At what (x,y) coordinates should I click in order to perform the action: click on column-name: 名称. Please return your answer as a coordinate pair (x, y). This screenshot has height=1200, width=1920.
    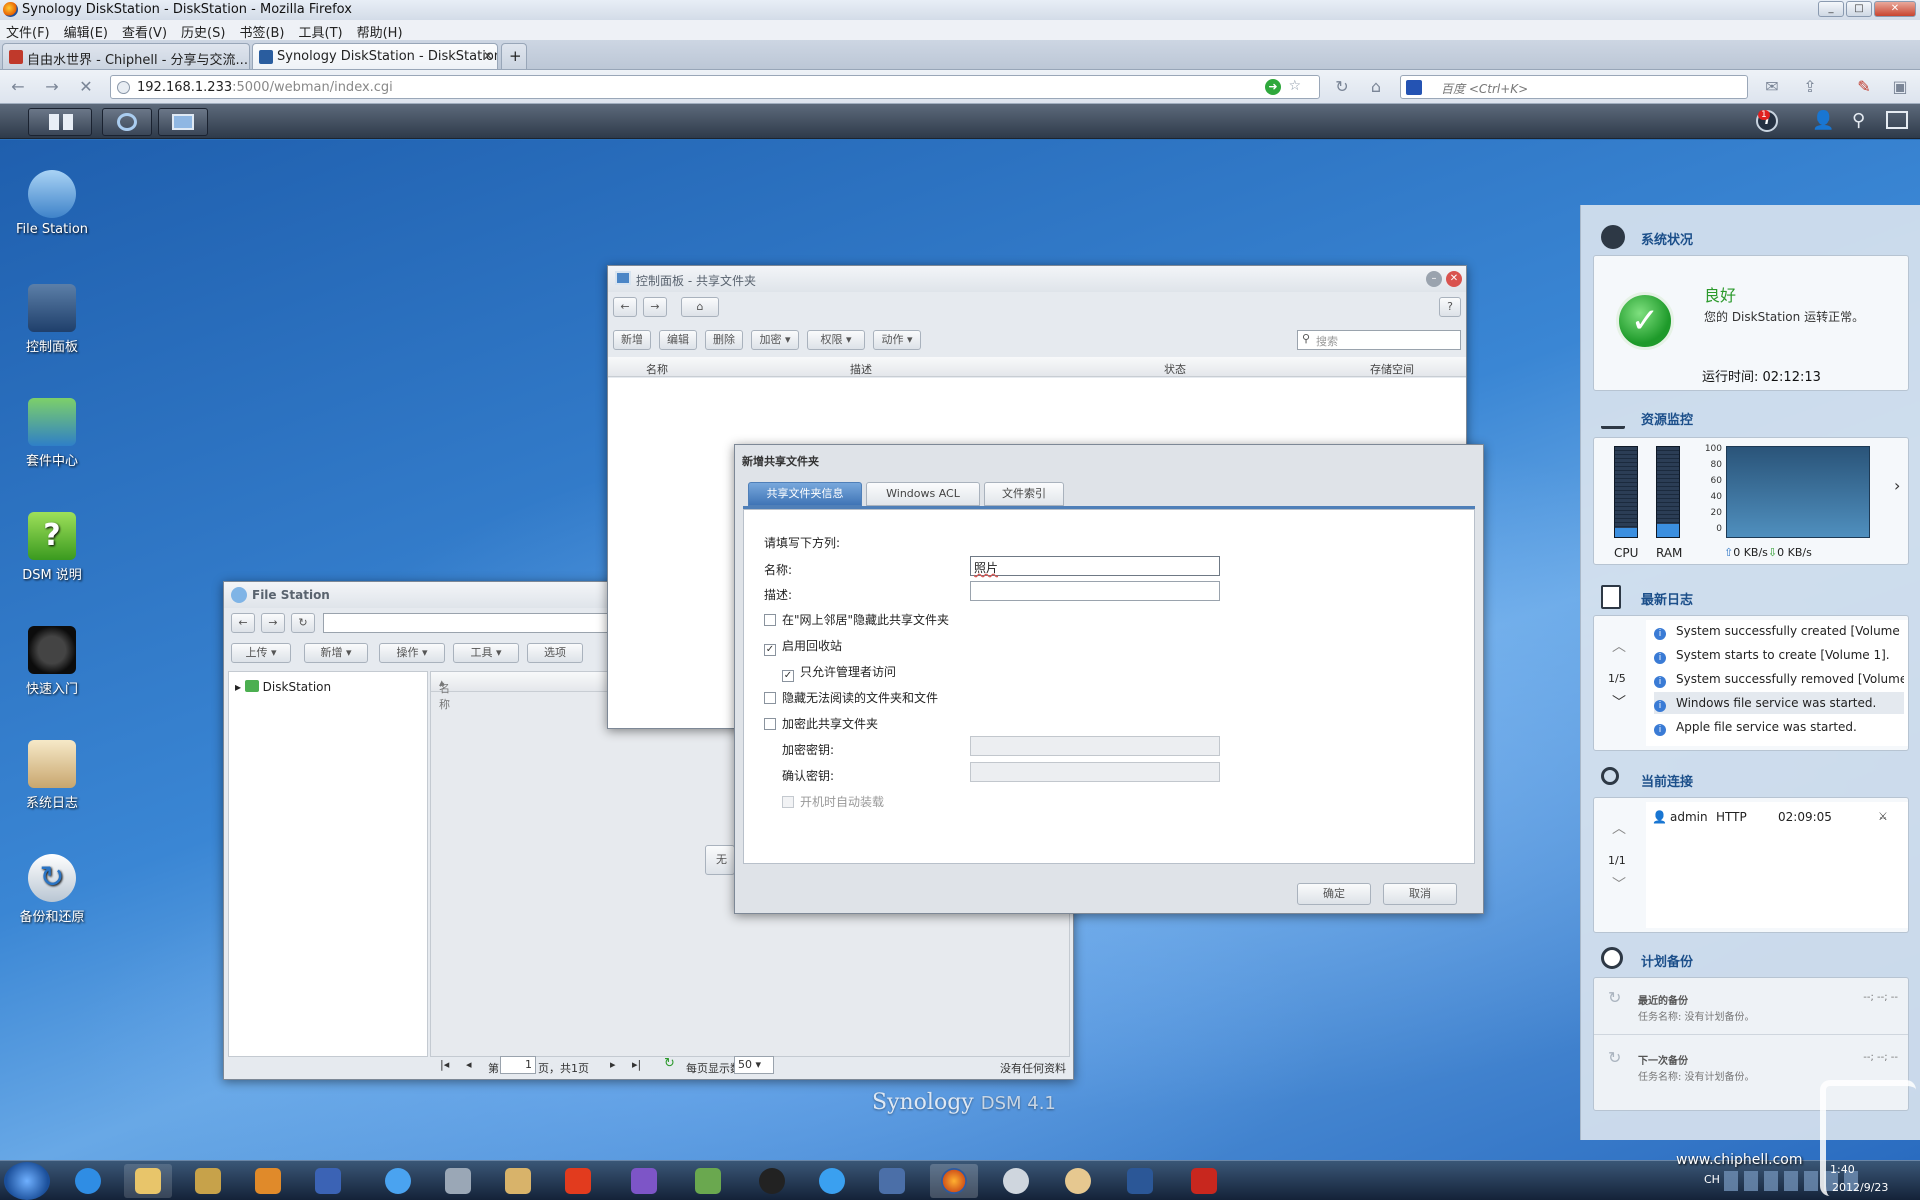
    Looking at the image, I should click on (657, 369).